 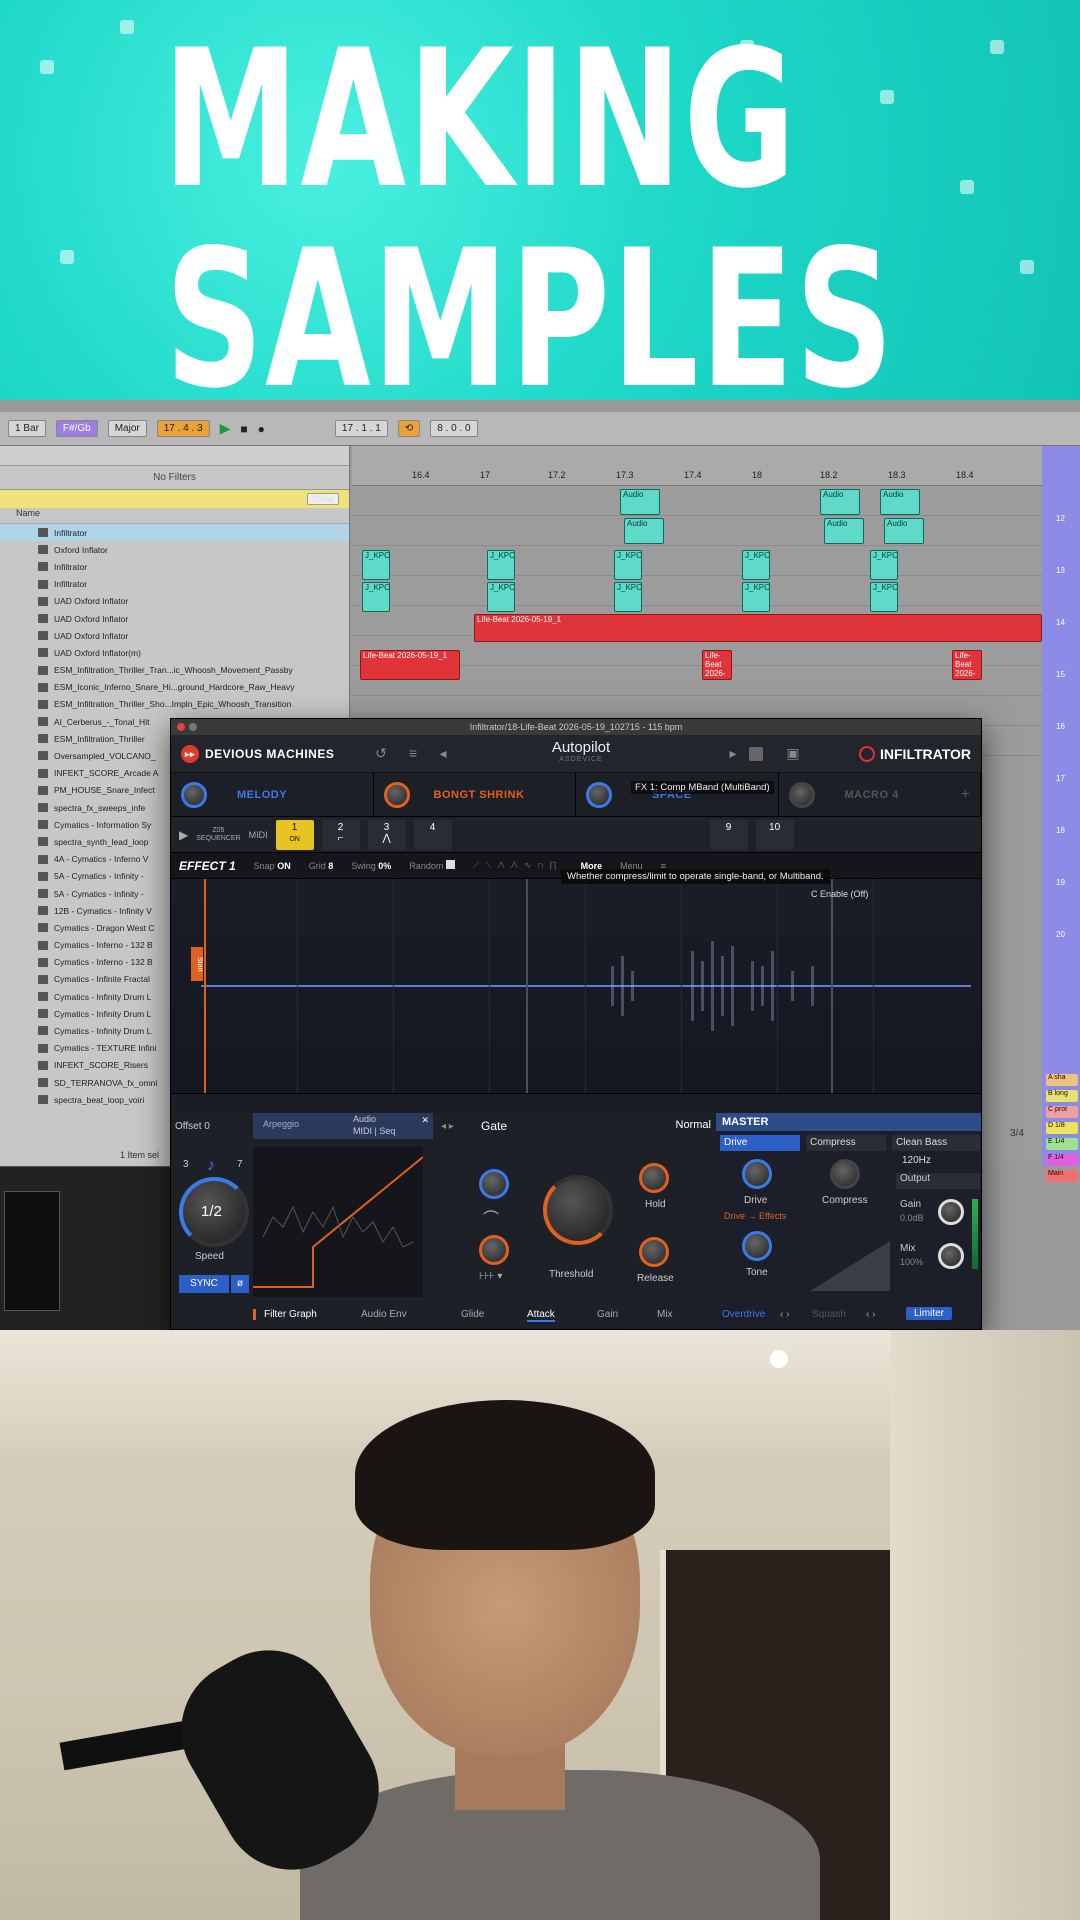 What do you see at coordinates (174, 456) in the screenshot?
I see `browser-search-bar` at bounding box center [174, 456].